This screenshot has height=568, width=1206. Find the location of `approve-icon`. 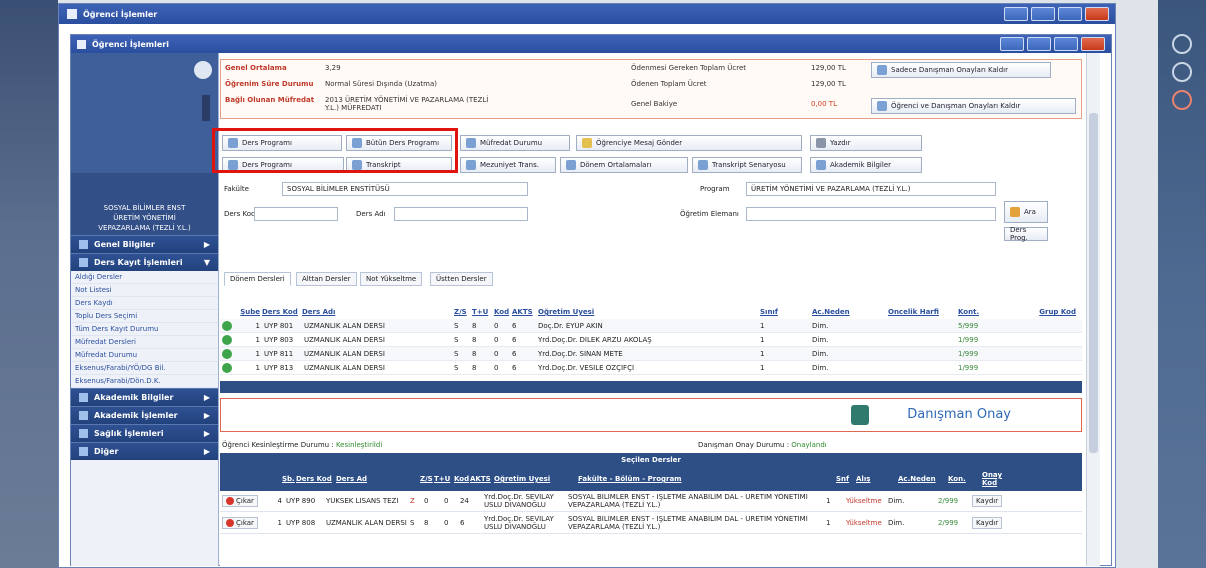

approve-icon is located at coordinates (860, 415).